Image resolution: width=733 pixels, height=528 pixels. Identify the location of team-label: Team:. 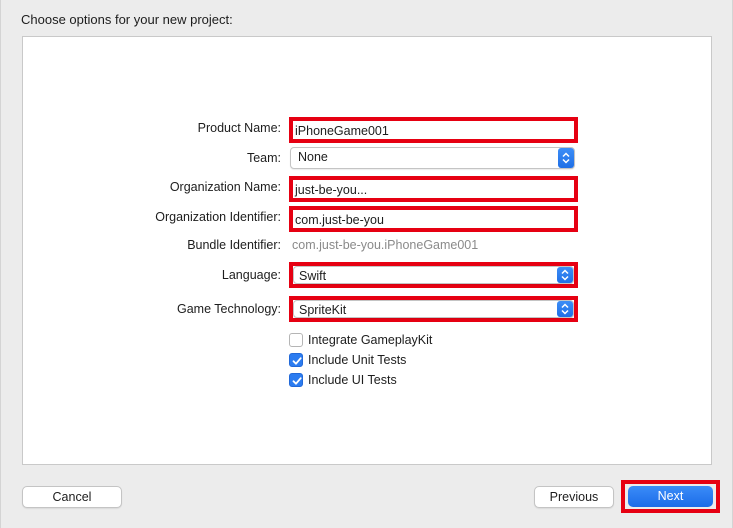
(263, 158).